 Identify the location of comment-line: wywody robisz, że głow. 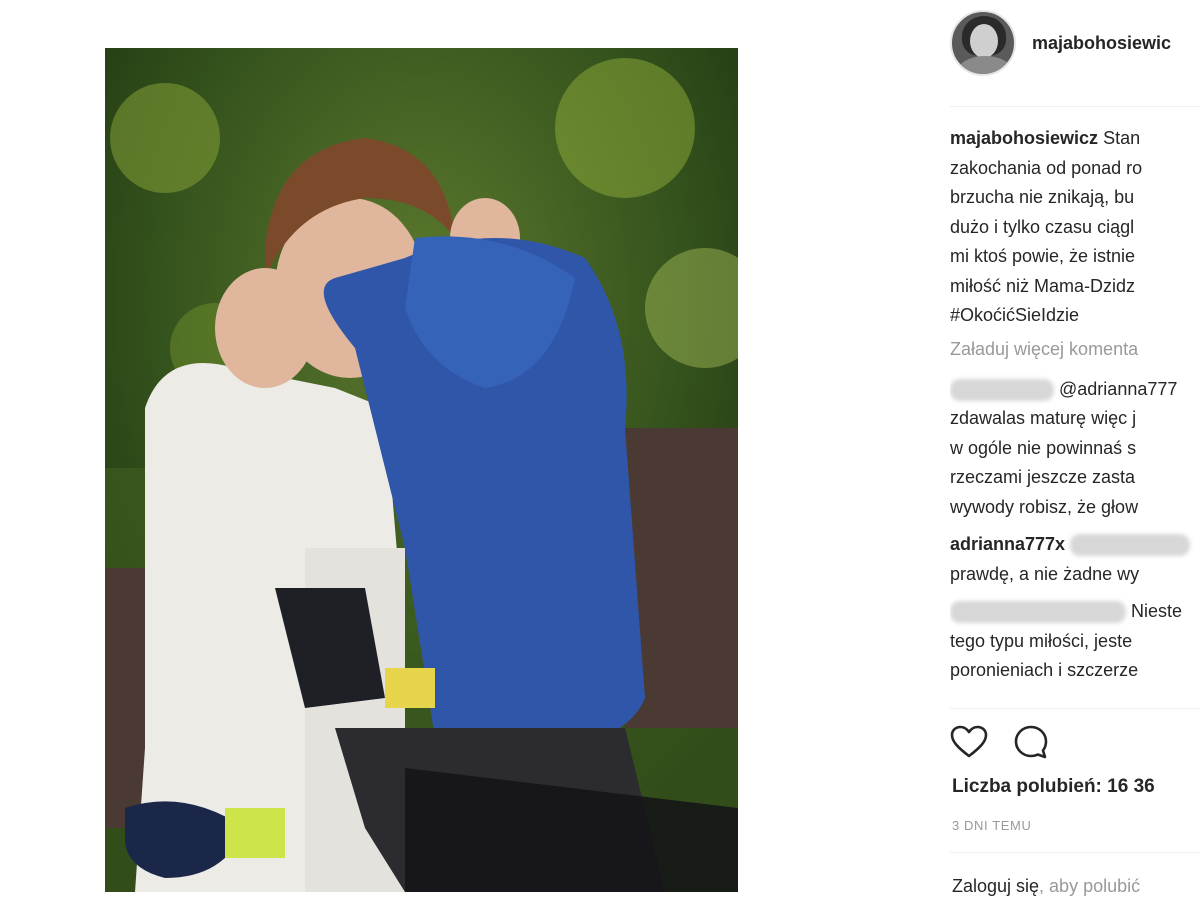
(1044, 506).